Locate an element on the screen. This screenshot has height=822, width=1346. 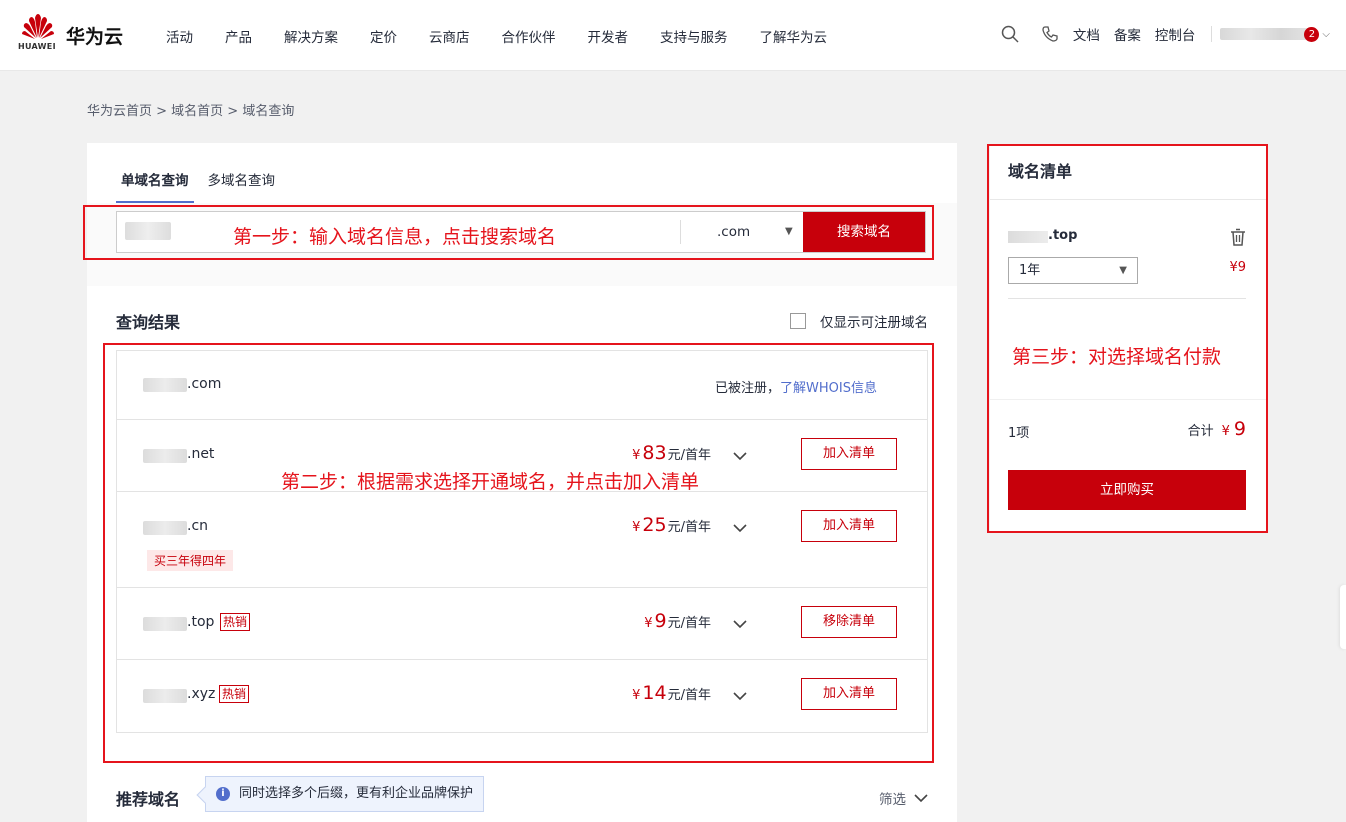
cart-count: 1项 is located at coordinates (1019, 433).